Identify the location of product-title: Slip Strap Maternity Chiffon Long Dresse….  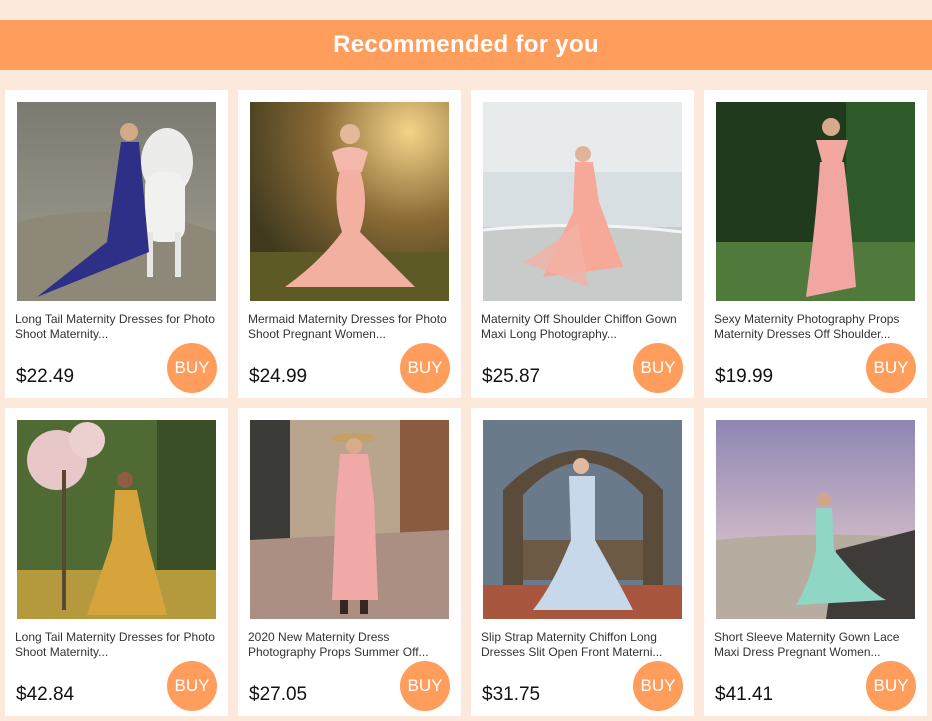
(582, 645).